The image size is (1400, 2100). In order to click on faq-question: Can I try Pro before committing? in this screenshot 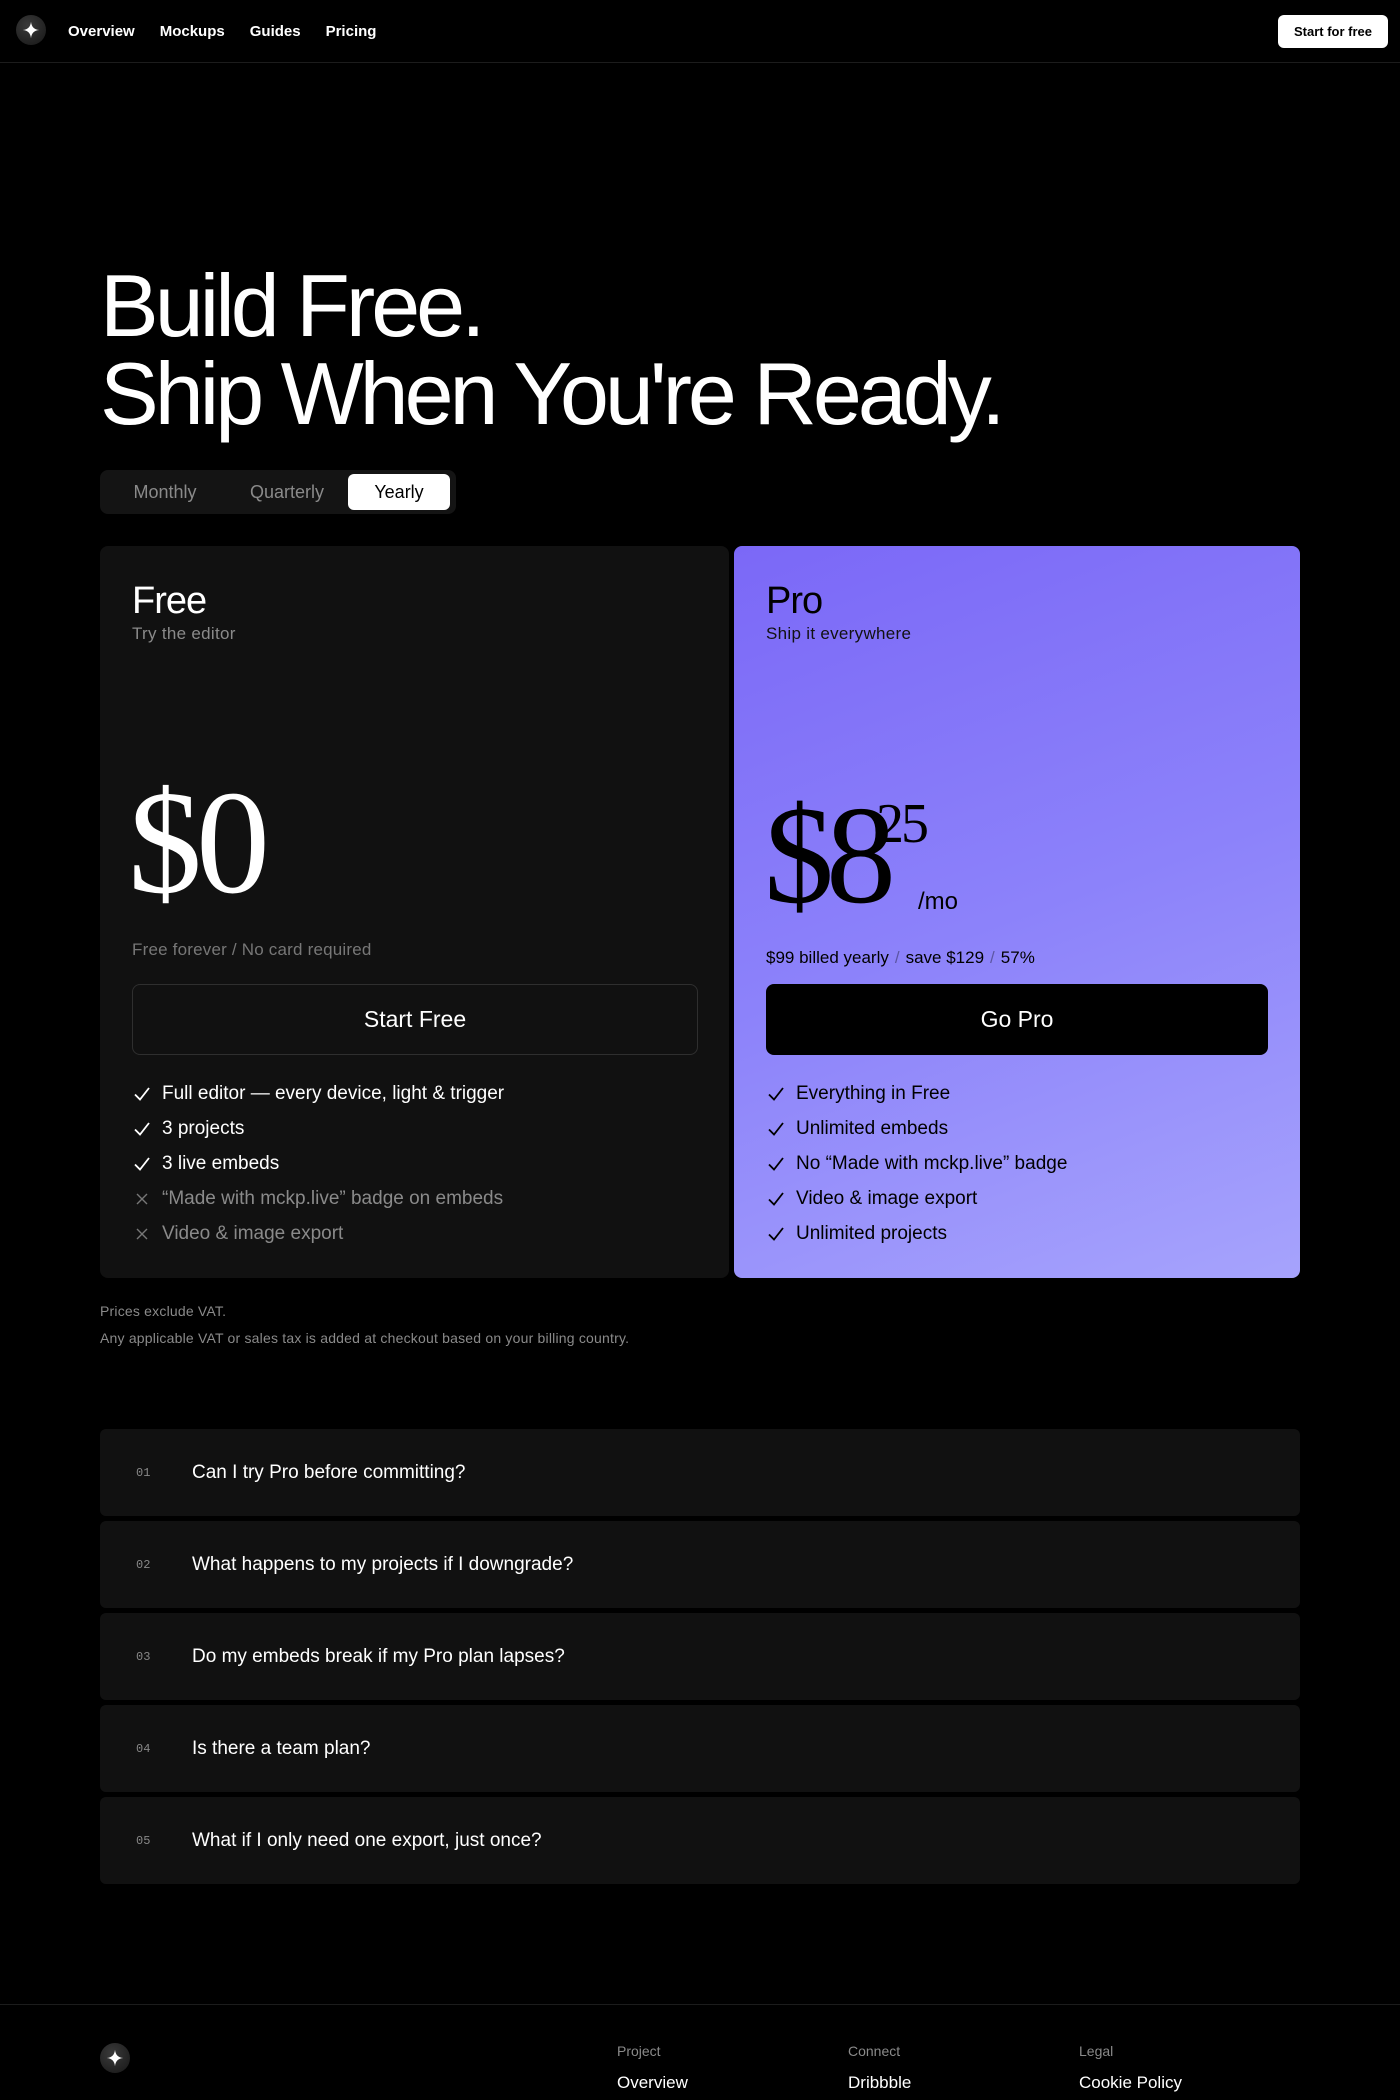, I will do `click(329, 1472)`.